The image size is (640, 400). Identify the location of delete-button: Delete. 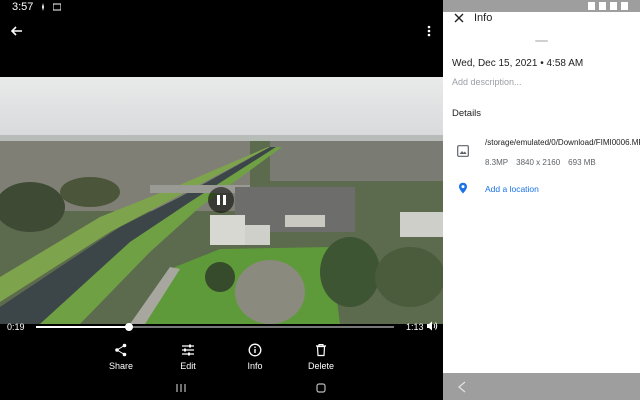
(321, 357).